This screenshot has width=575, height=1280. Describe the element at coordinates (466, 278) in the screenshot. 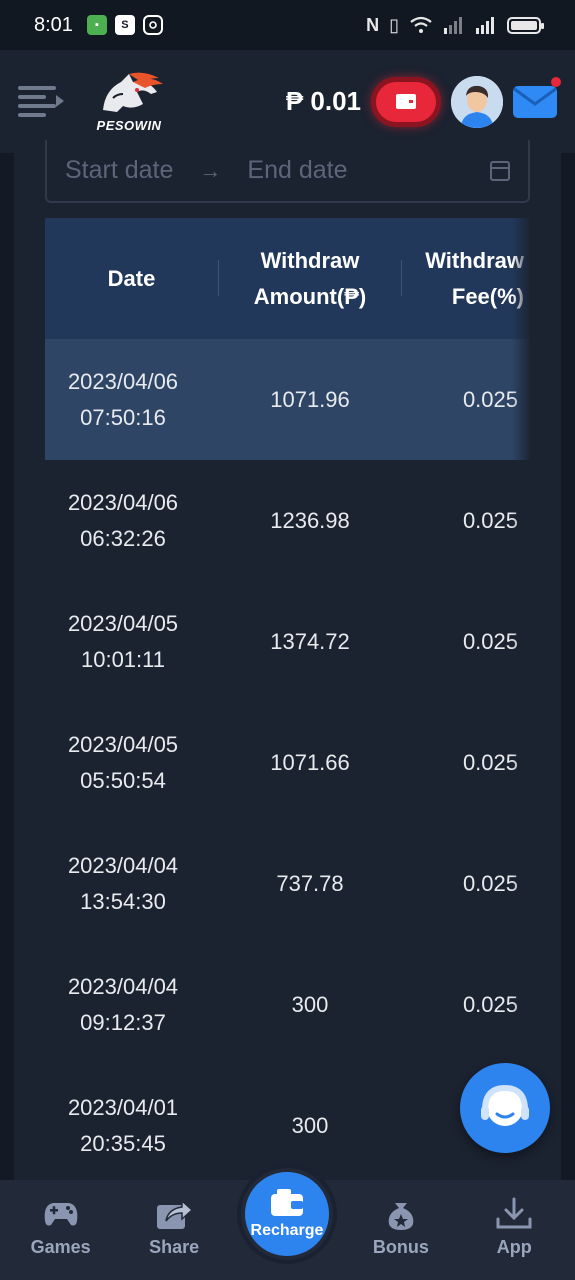

I see `column-header-fee: Withdraw Fee(%)` at that location.